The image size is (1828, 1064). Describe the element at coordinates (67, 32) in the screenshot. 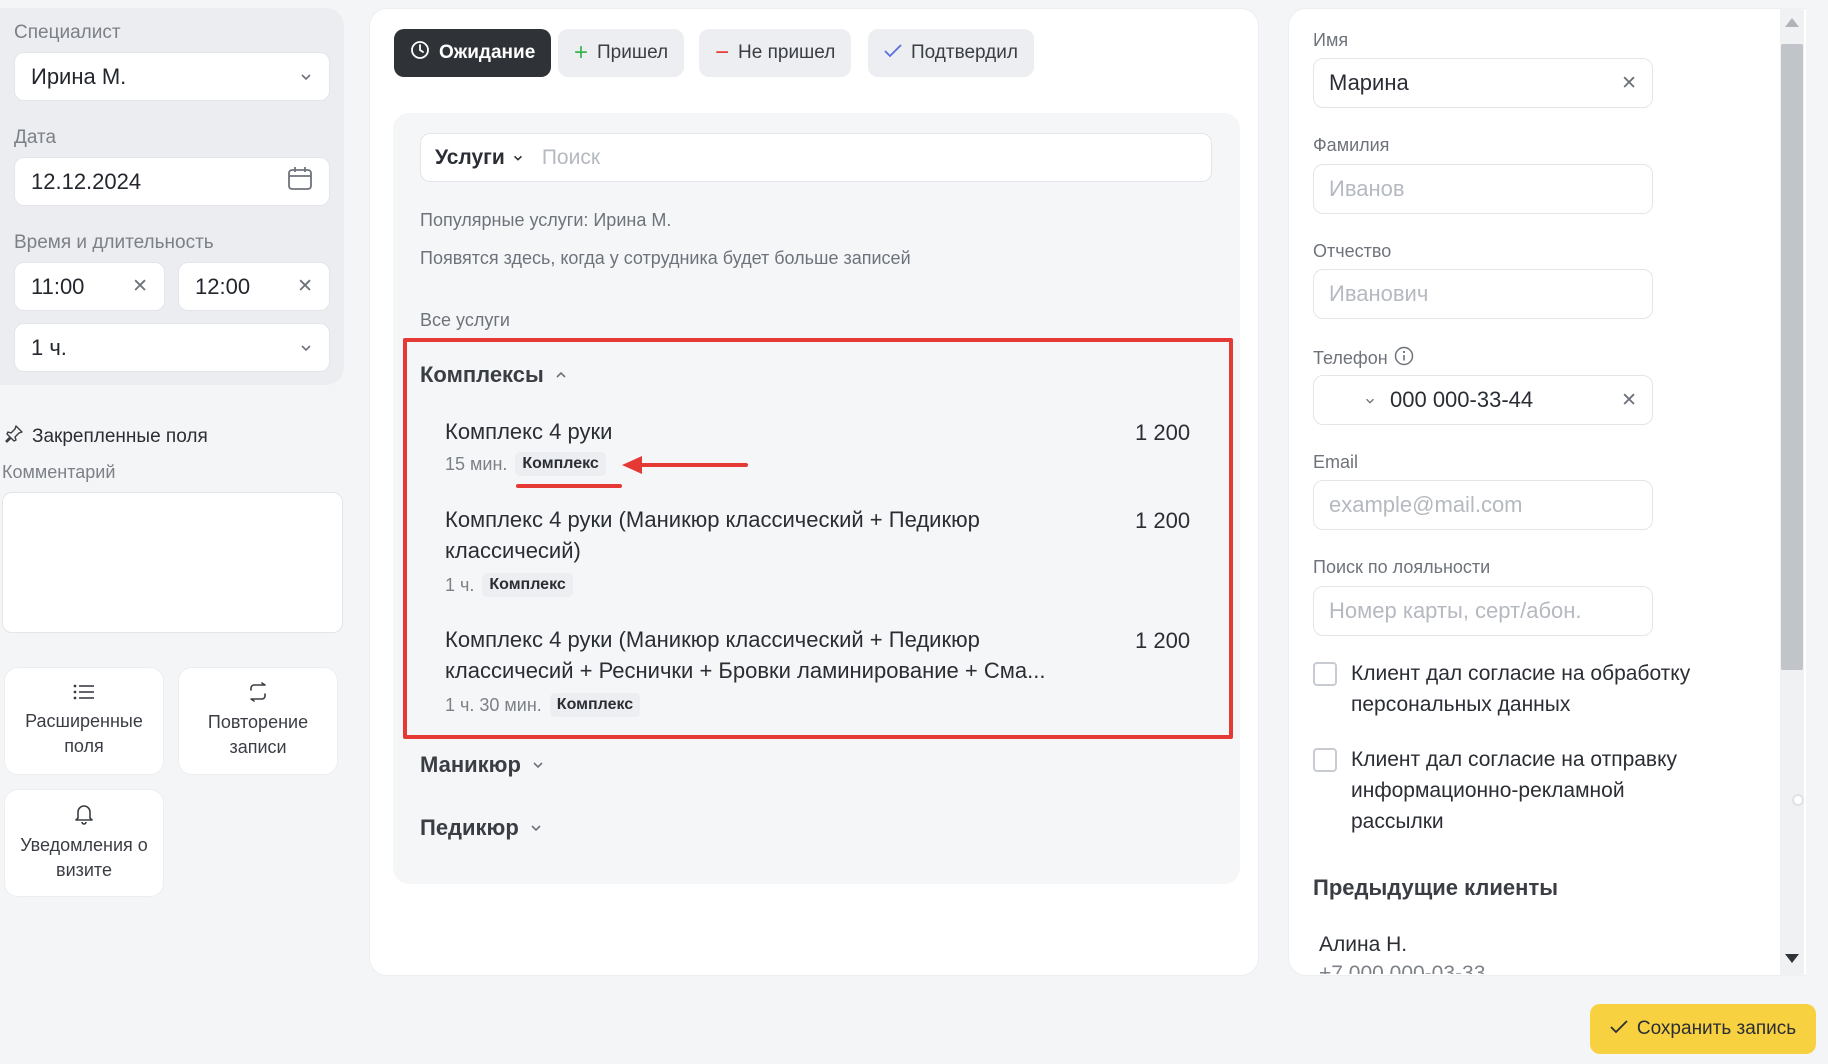

I see `specialist-label: Специалист` at that location.